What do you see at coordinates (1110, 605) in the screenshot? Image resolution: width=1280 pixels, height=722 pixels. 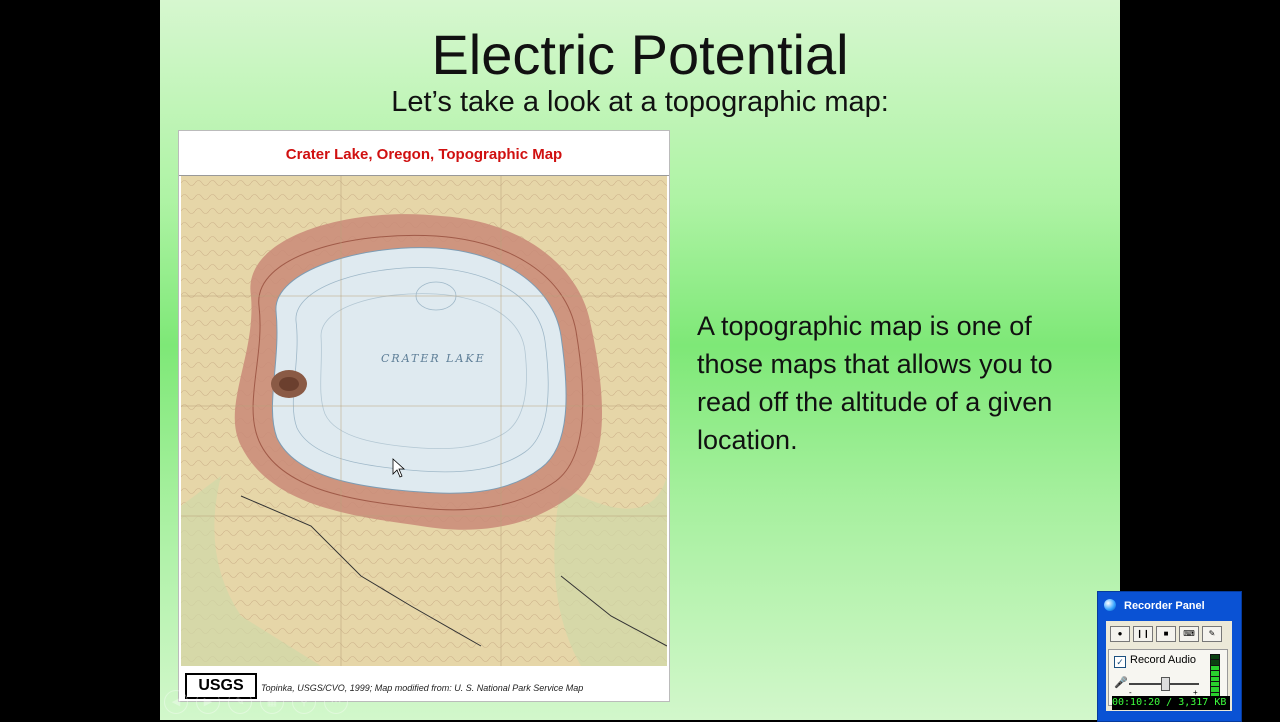 I see `globe-icon` at bounding box center [1110, 605].